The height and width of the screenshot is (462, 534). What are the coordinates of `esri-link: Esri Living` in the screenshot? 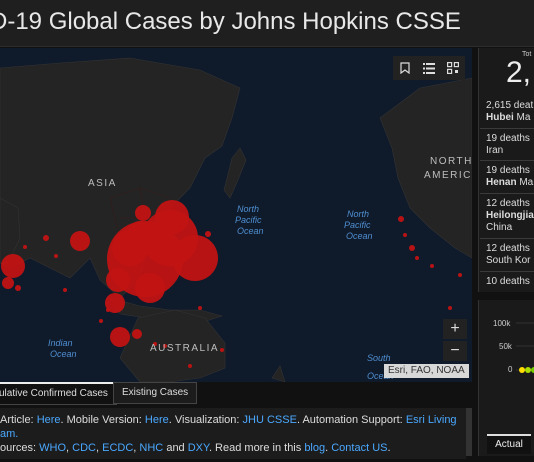 It's located at (431, 420).